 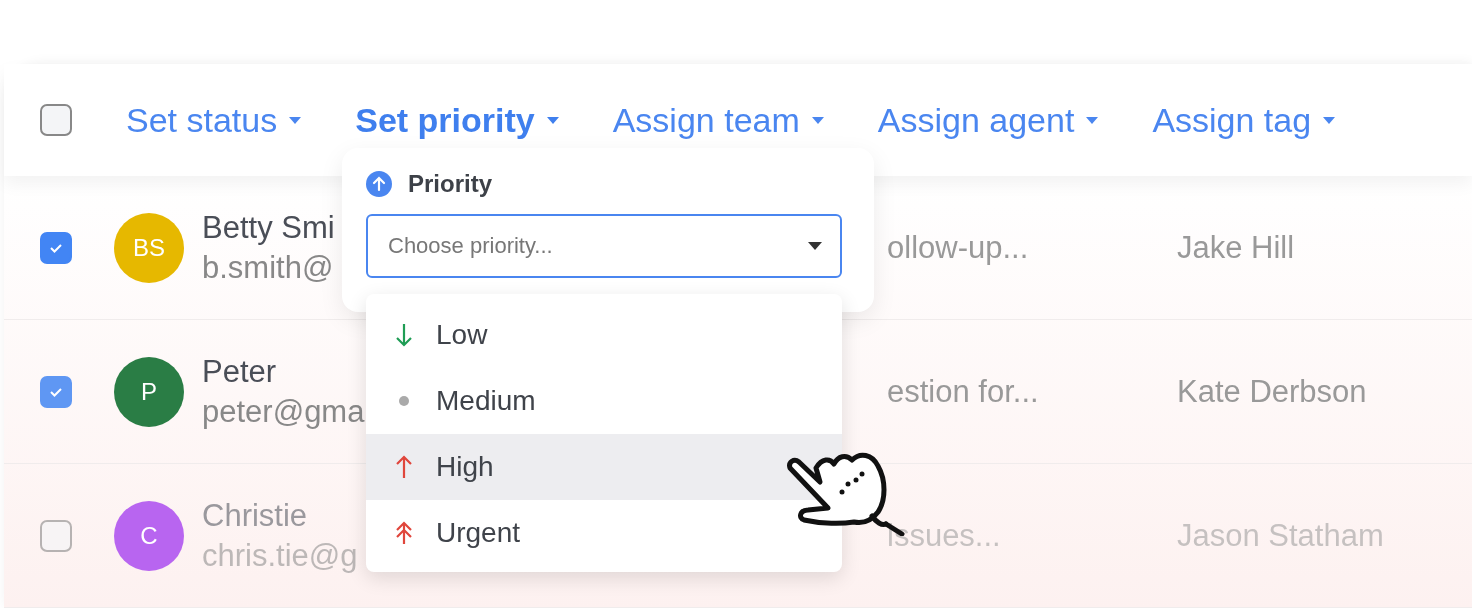 I want to click on select-all-checkbox, so click(x=56, y=120).